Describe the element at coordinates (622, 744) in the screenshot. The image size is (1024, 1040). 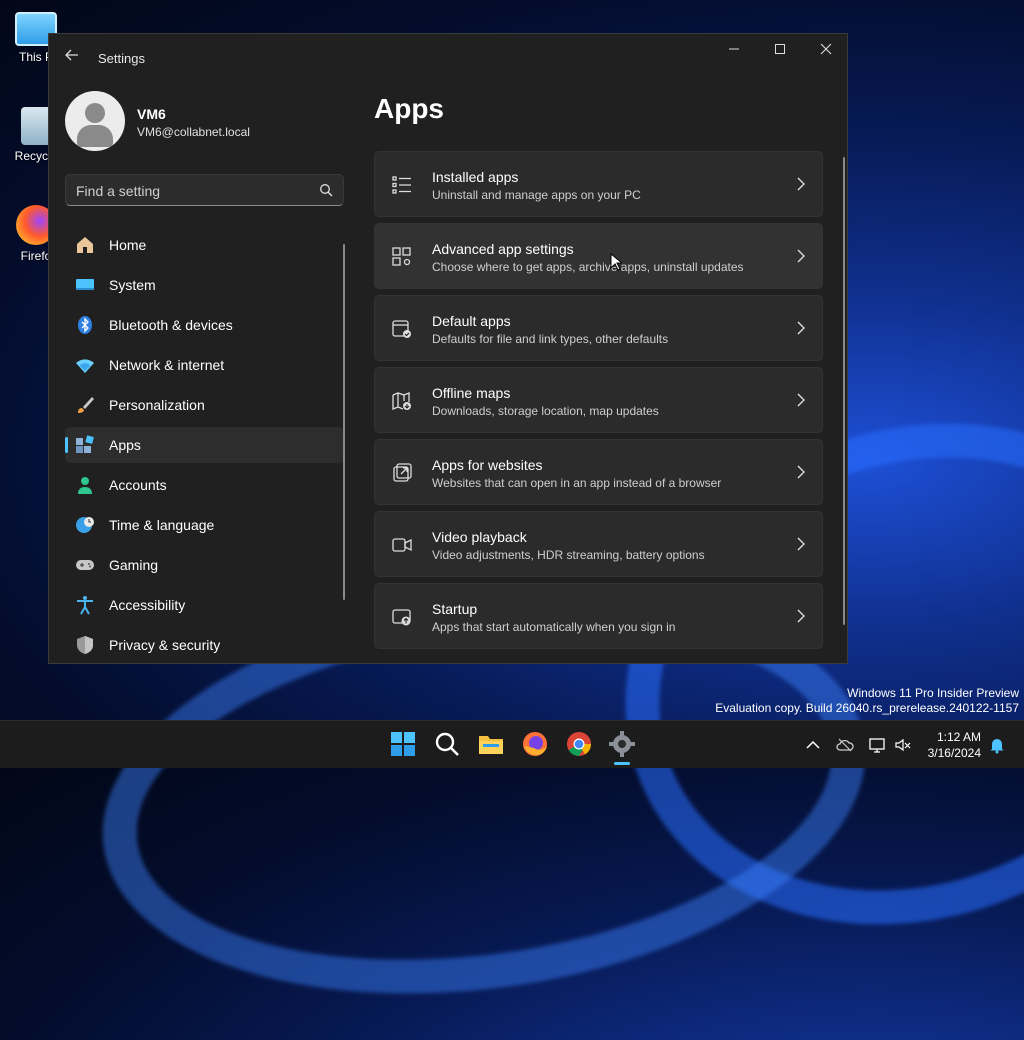
I see `gear-icon` at that location.